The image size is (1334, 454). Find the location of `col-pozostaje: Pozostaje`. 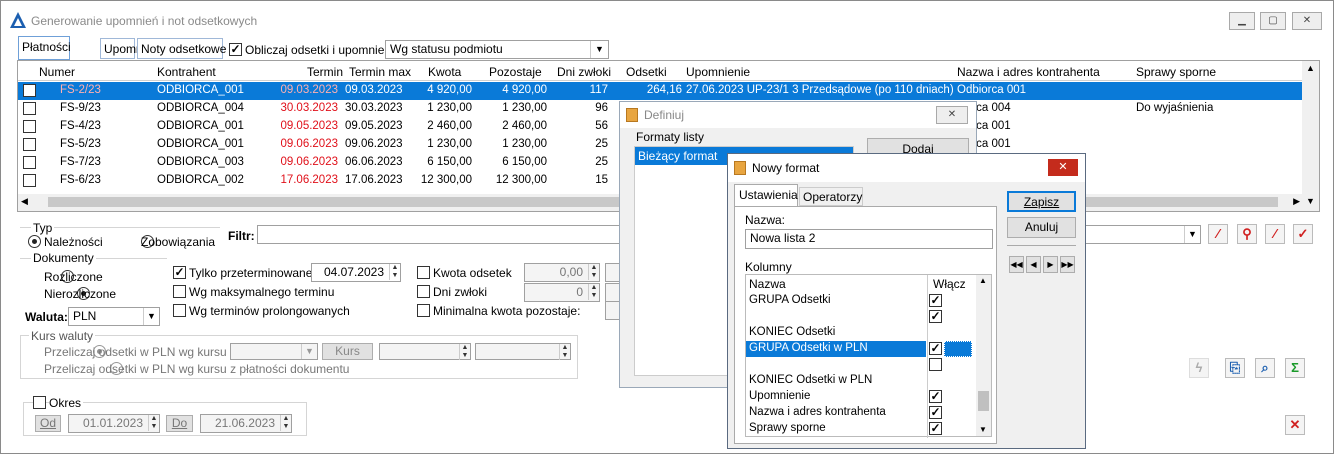

col-pozostaje: Pozostaje is located at coordinates (515, 72).